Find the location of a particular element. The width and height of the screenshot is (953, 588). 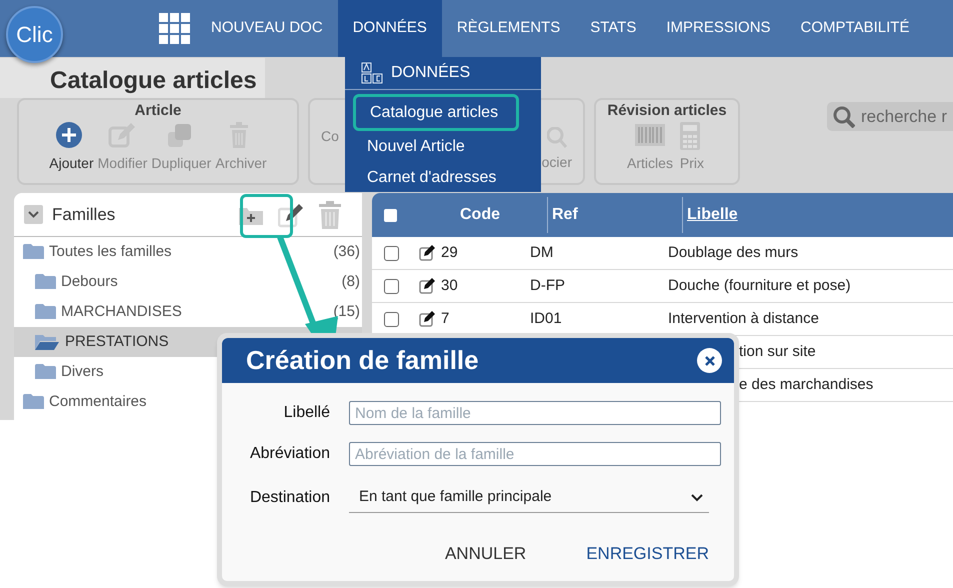

field-label: Abréviation is located at coordinates (289, 454).